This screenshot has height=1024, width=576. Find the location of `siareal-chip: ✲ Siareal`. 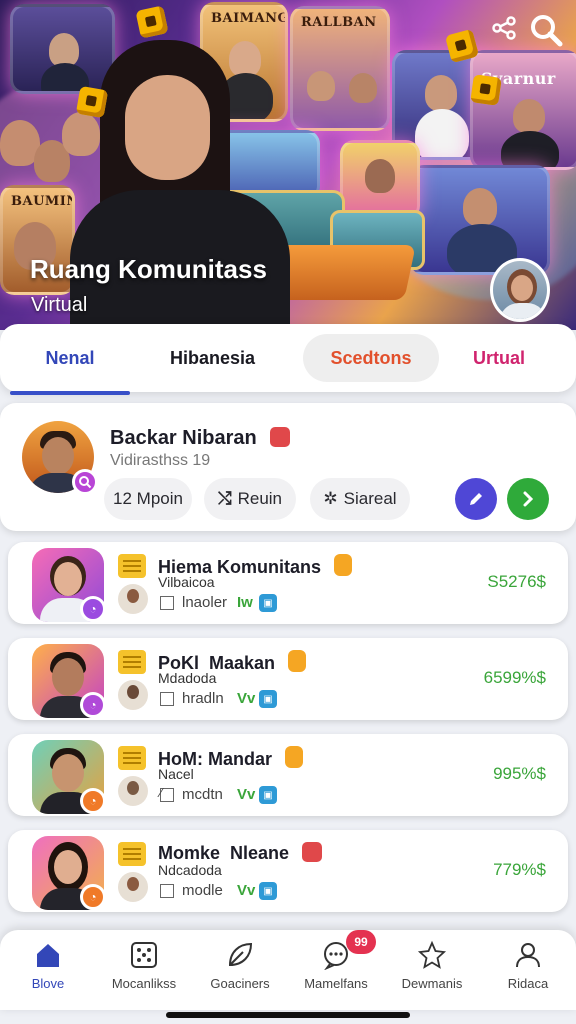

siareal-chip: ✲ Siareal is located at coordinates (360, 499).